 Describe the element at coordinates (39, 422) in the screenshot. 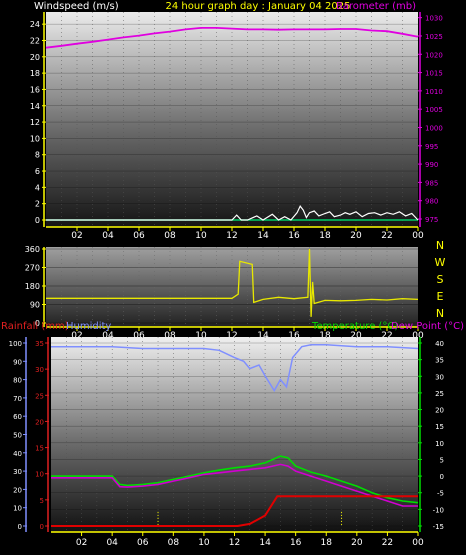

I see `rainfall-tick-label: 20` at that location.